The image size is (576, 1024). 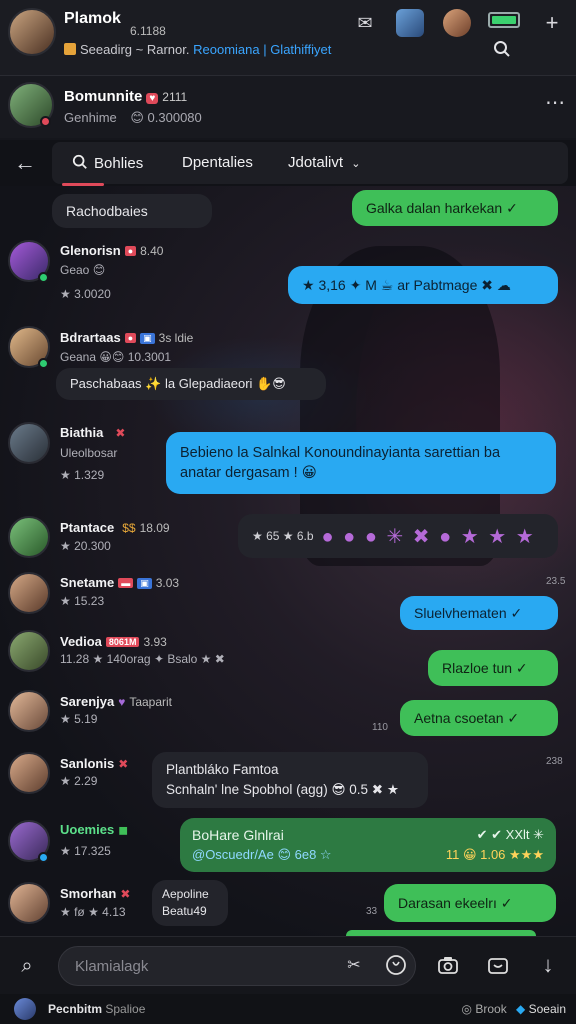 What do you see at coordinates (90, 117) in the screenshot?
I see `channel-sub-a: Genhime` at bounding box center [90, 117].